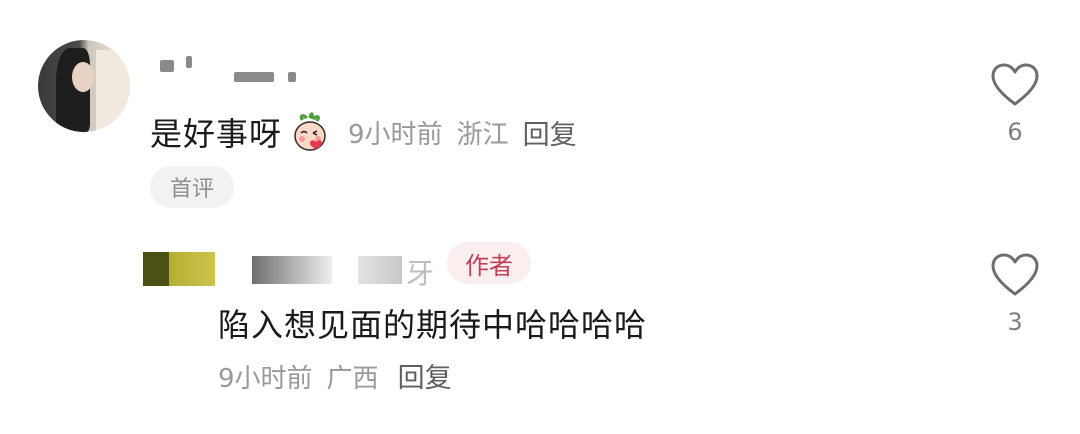 The width and height of the screenshot is (1080, 434). What do you see at coordinates (420, 273) in the screenshot?
I see `username-fragment: 牙` at bounding box center [420, 273].